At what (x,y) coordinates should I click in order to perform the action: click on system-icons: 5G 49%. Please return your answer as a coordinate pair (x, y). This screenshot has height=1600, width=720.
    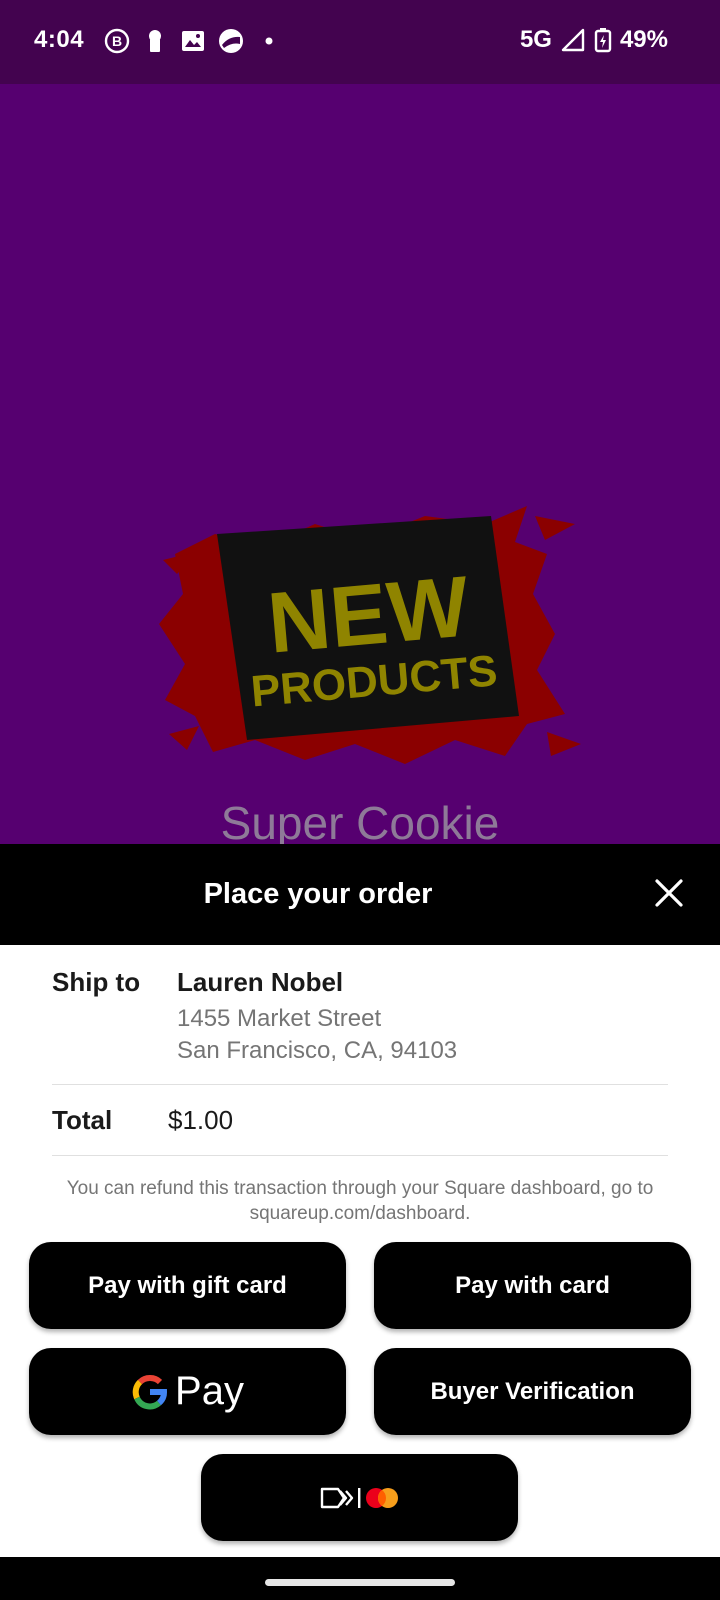
    Looking at the image, I should click on (594, 40).